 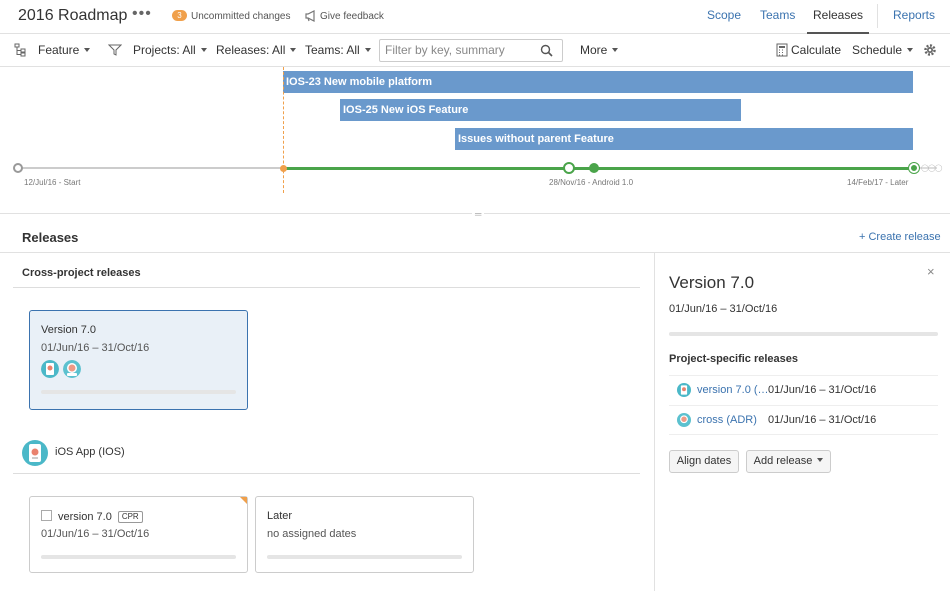 I want to click on calculator-icon, so click(x=782, y=50).